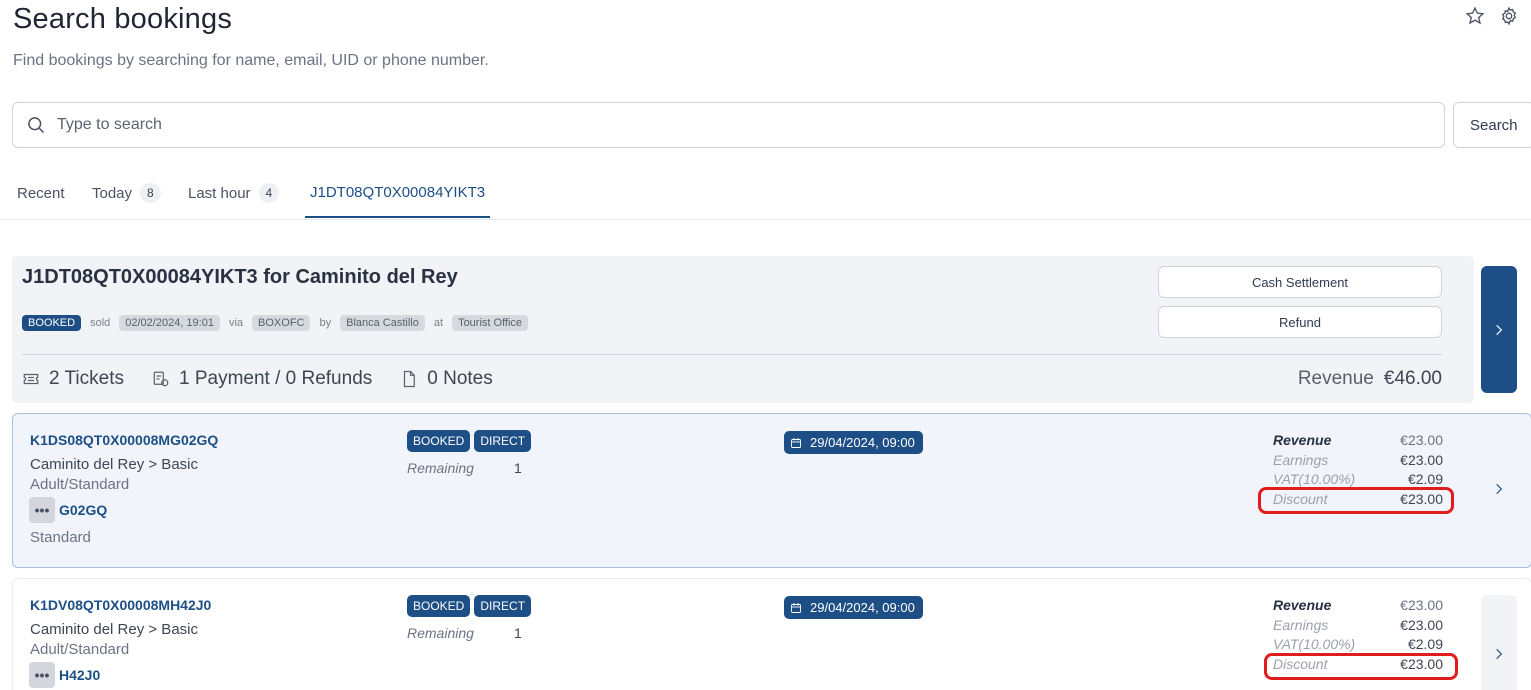 This screenshot has height=690, width=1531. What do you see at coordinates (1509, 16) in the screenshot?
I see `gear-icon` at bounding box center [1509, 16].